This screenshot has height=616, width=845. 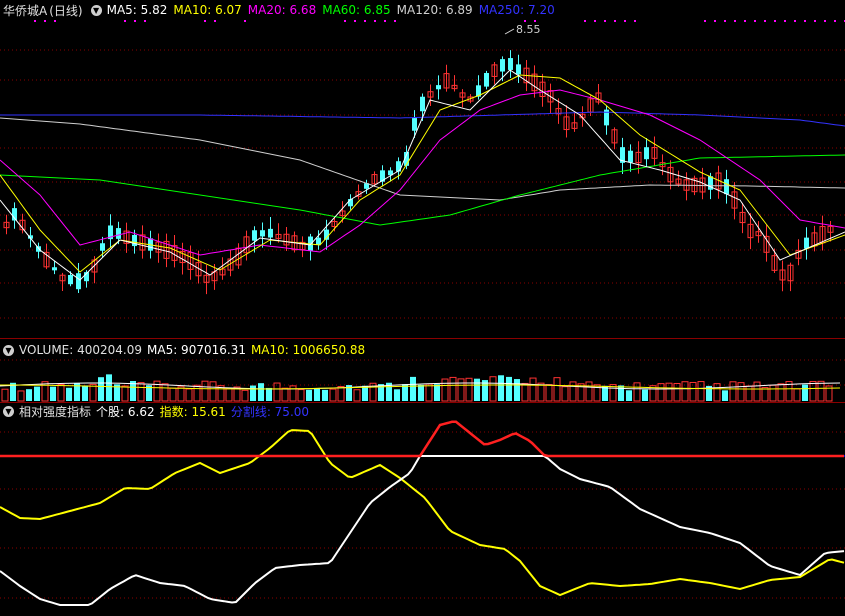 I want to click on panel-divider, so click(x=422, y=338).